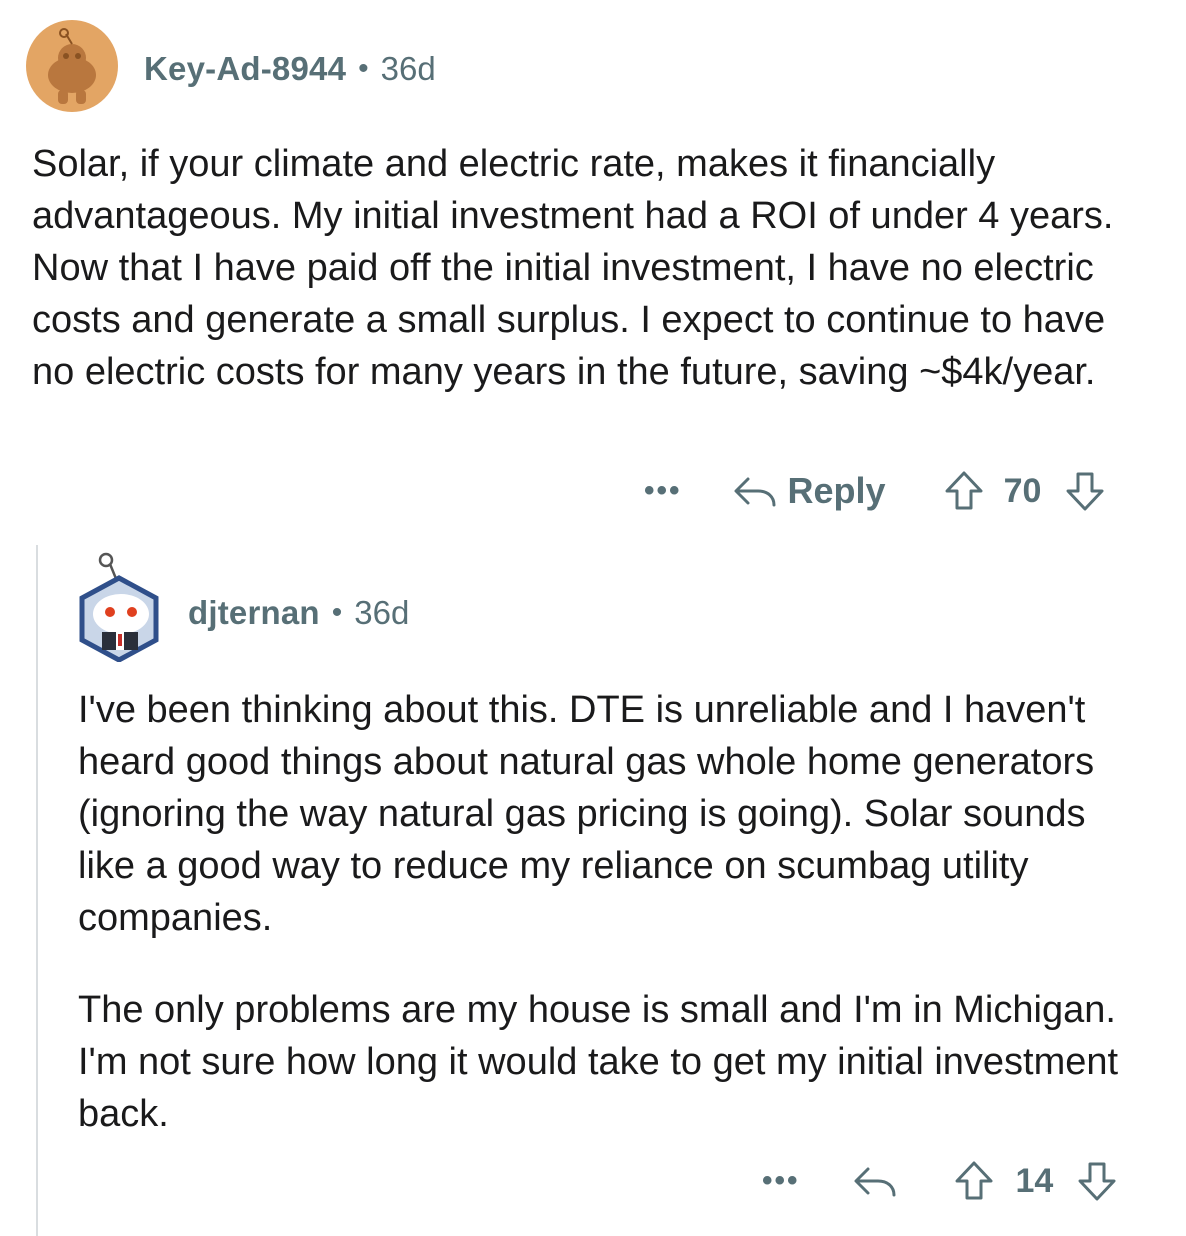  I want to click on reply-button: Reply, so click(809, 491).